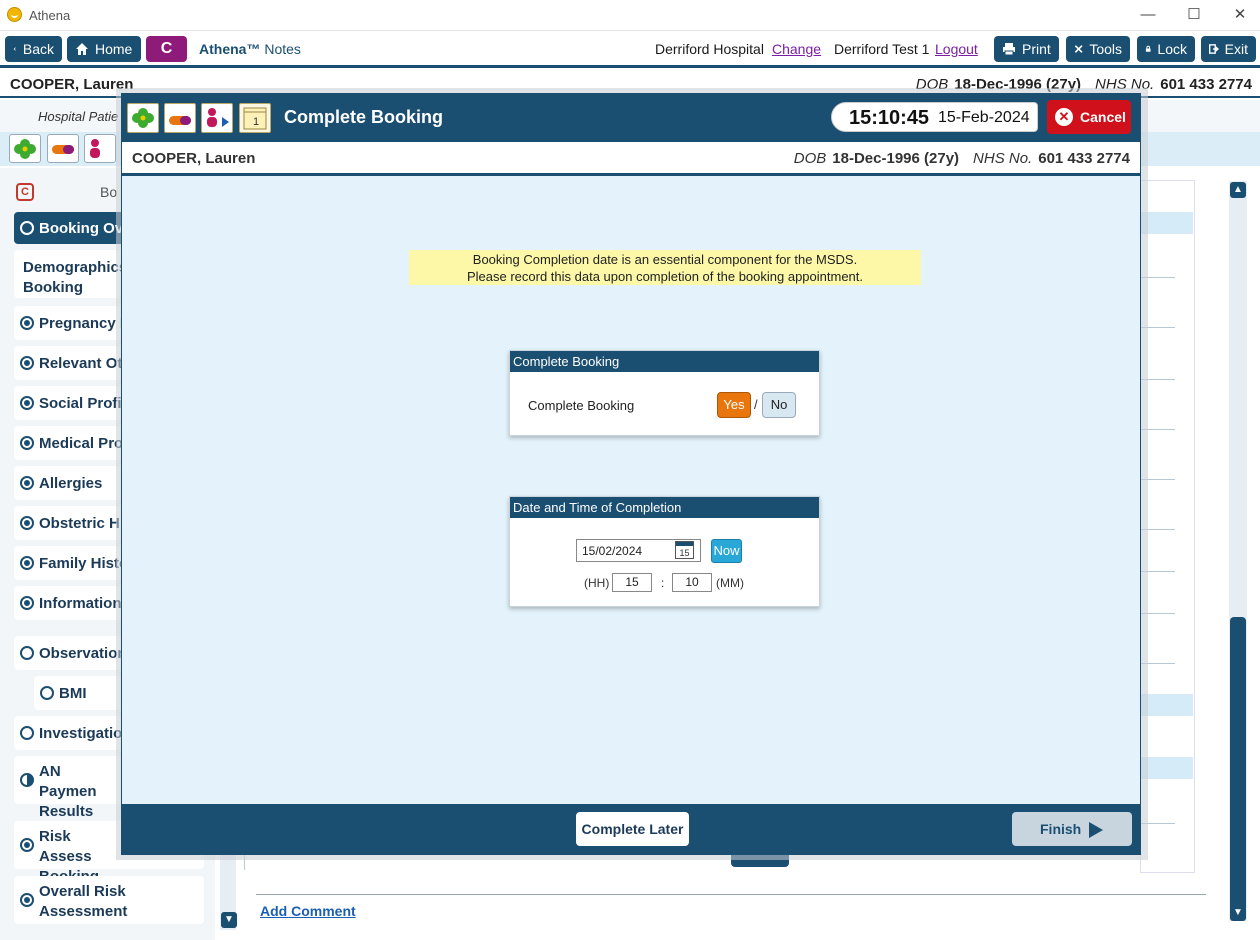  I want to click on dob-value: 18-Dec-1996 (27y), so click(896, 158).